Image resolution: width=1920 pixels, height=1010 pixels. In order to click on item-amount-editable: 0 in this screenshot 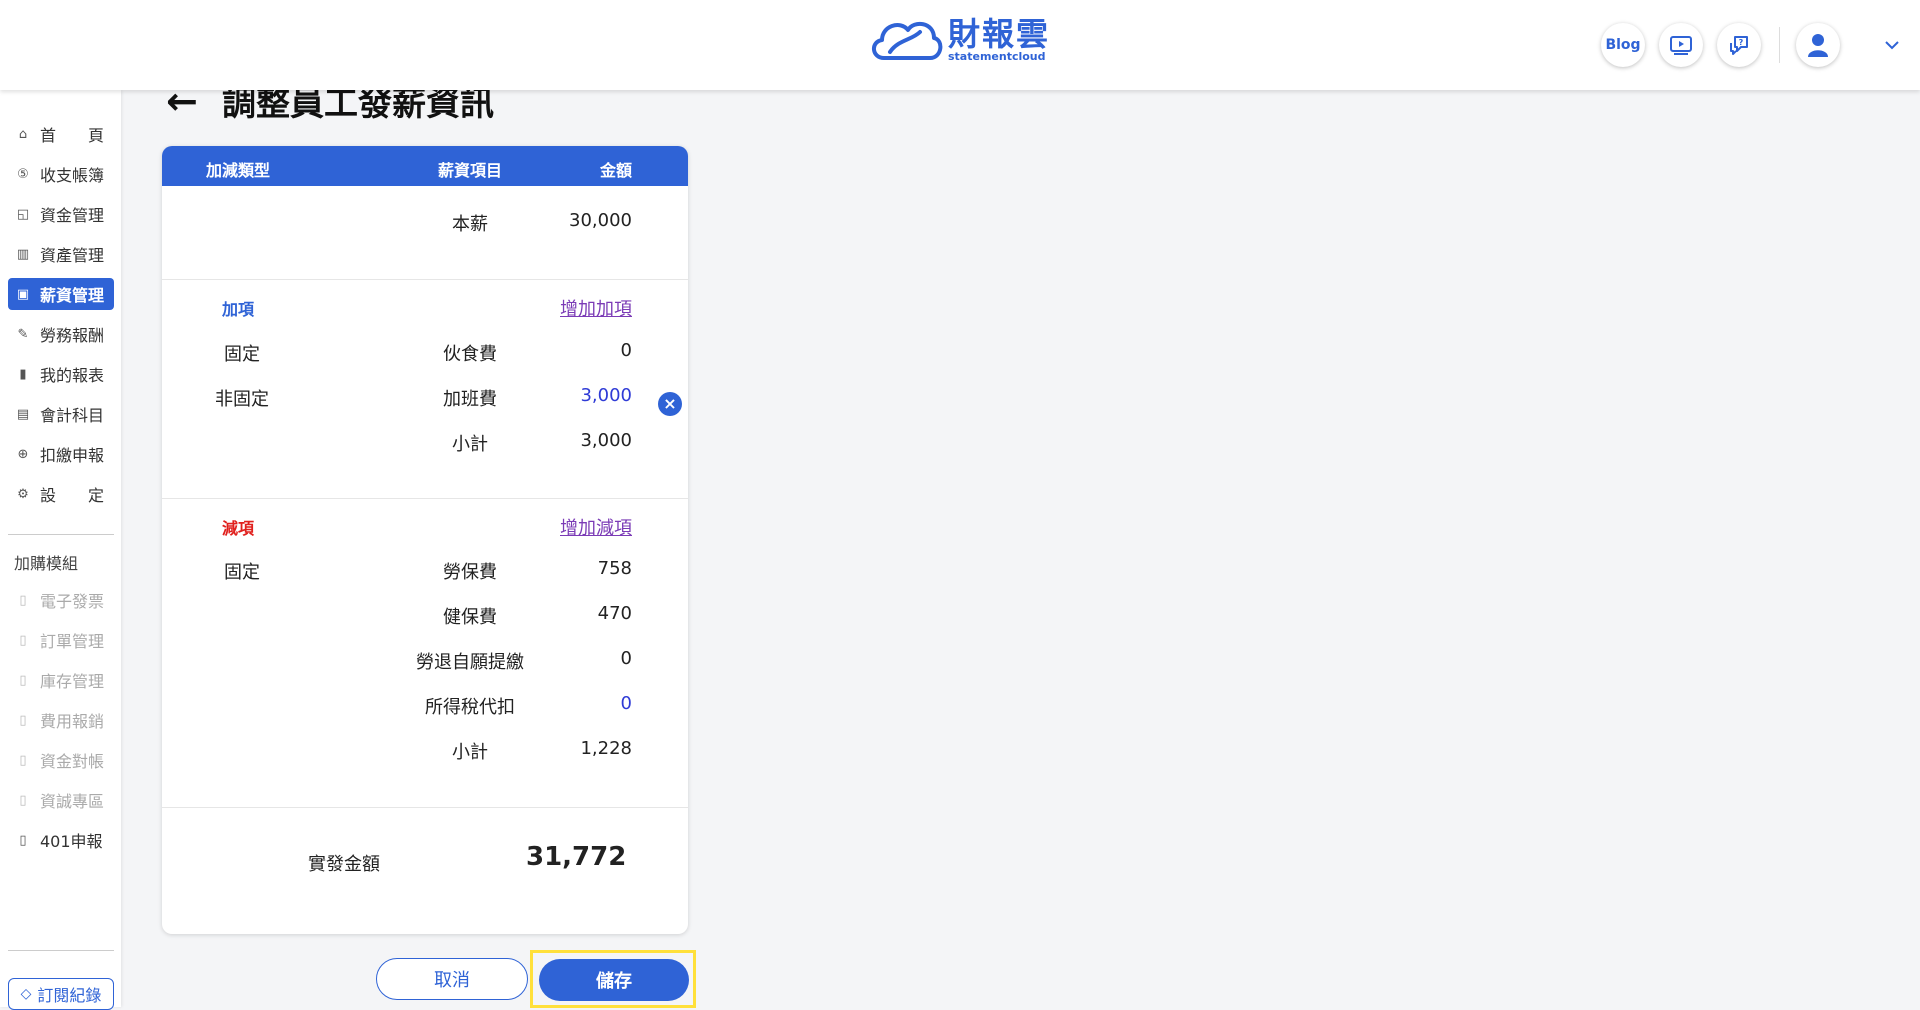, I will do `click(626, 703)`.